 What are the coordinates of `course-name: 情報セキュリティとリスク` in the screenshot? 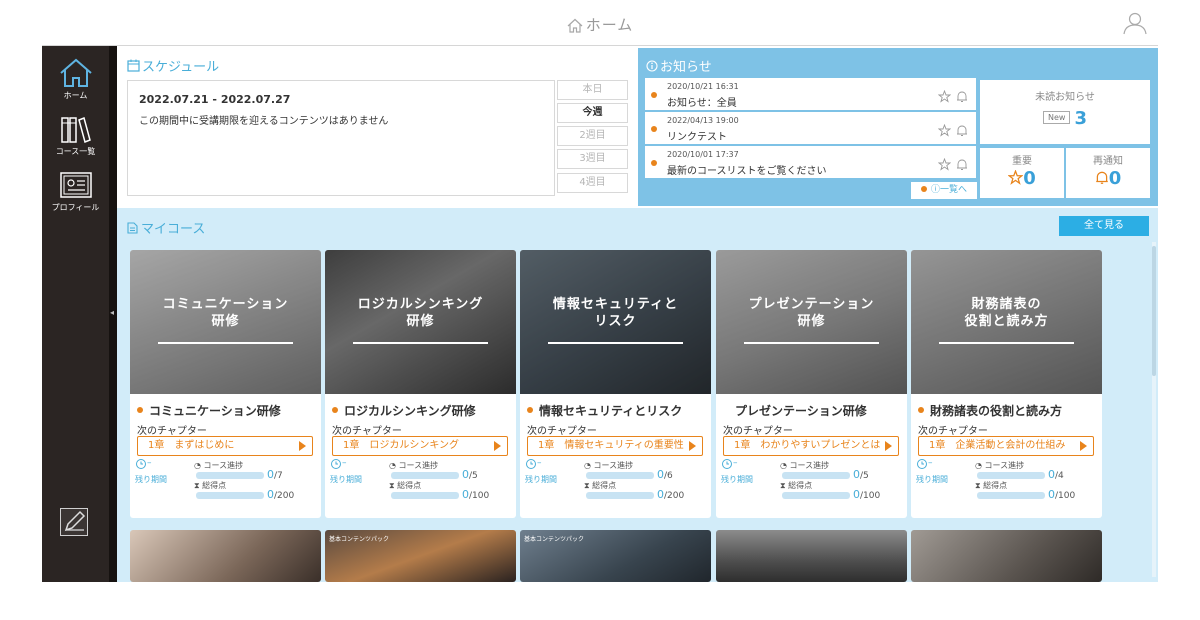 It's located at (604, 410).